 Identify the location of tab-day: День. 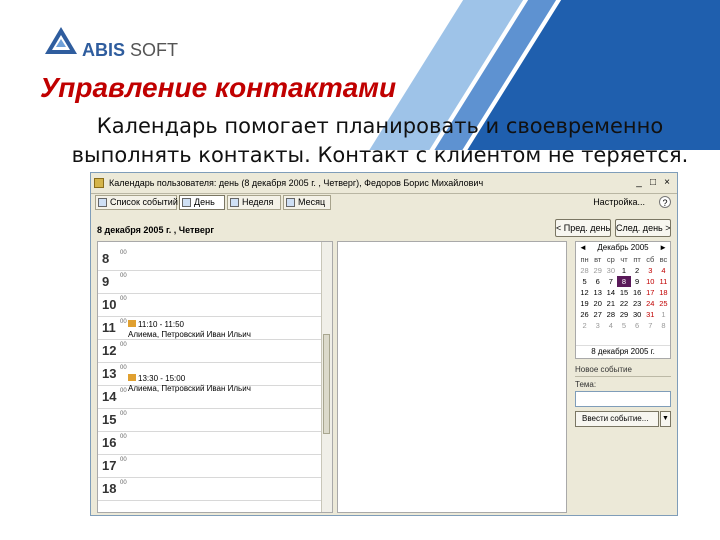
(202, 202).